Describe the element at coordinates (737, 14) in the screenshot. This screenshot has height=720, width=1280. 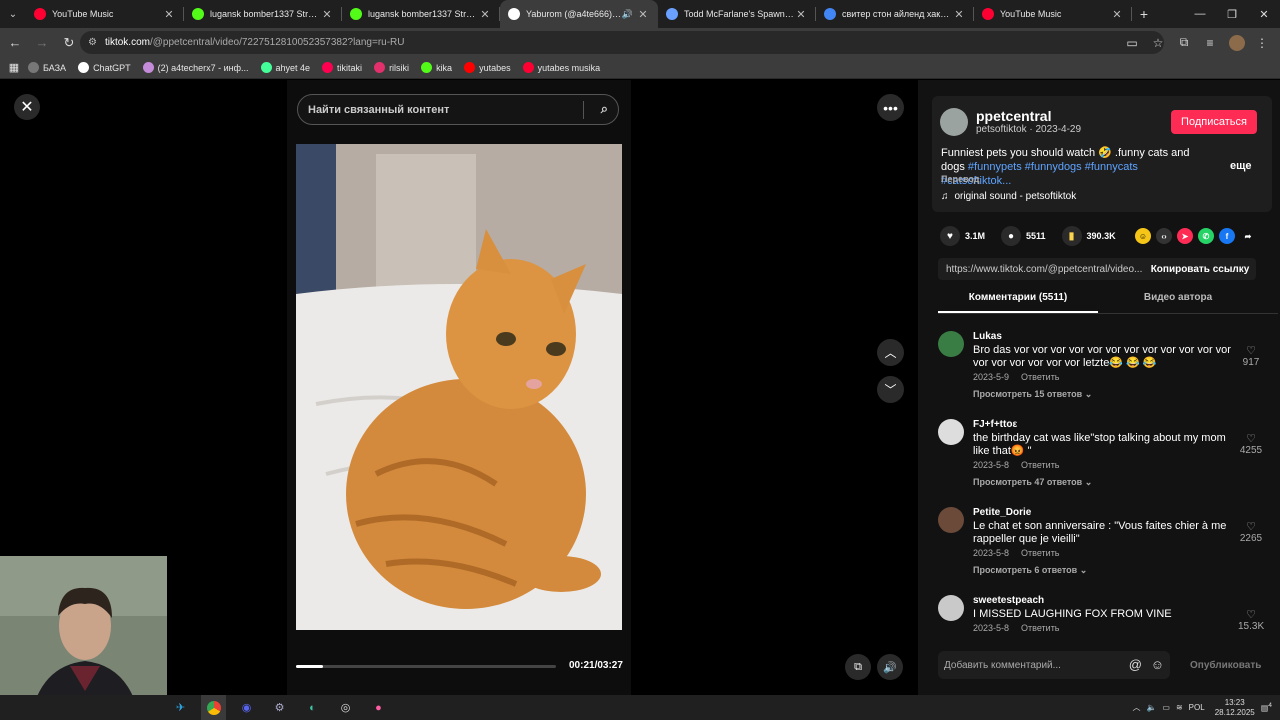
I see `browser-tab: Todd McFarlane's Spawn (1997)✕` at that location.